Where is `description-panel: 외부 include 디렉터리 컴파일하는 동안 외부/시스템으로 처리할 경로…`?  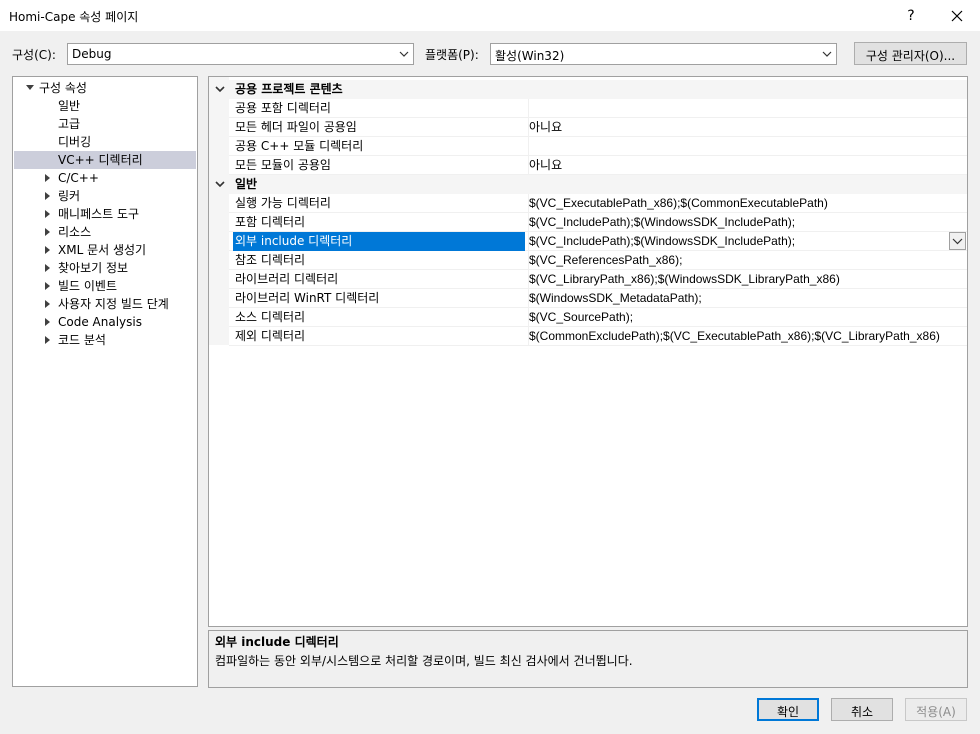
description-panel: 외부 include 디렉터리 컴파일하는 동안 외부/시스템으로 처리할 경로… is located at coordinates (588, 659).